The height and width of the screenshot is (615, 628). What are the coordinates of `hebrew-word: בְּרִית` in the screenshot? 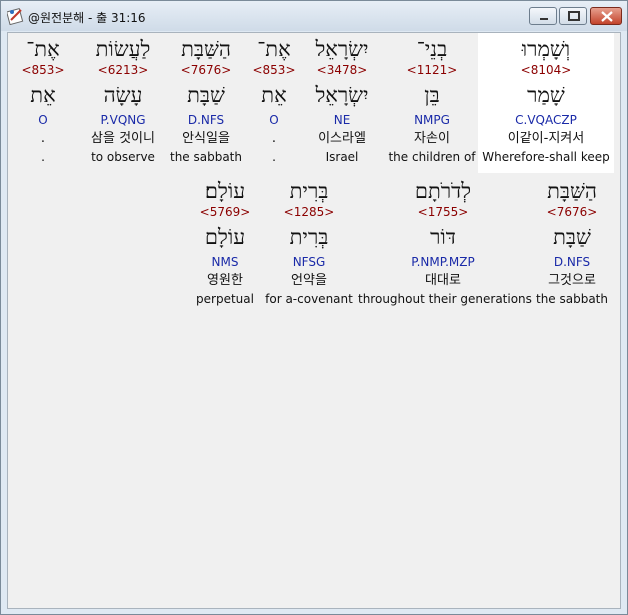 It's located at (309, 191).